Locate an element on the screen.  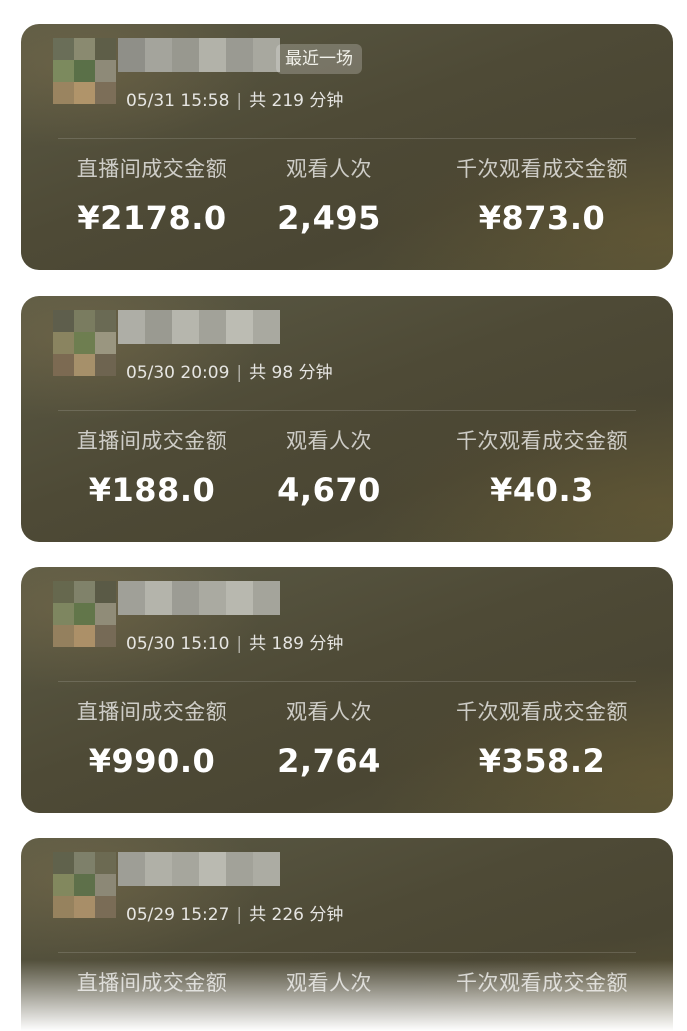
stat-views: 观看人次 2,495 is located at coordinates (329, 195).